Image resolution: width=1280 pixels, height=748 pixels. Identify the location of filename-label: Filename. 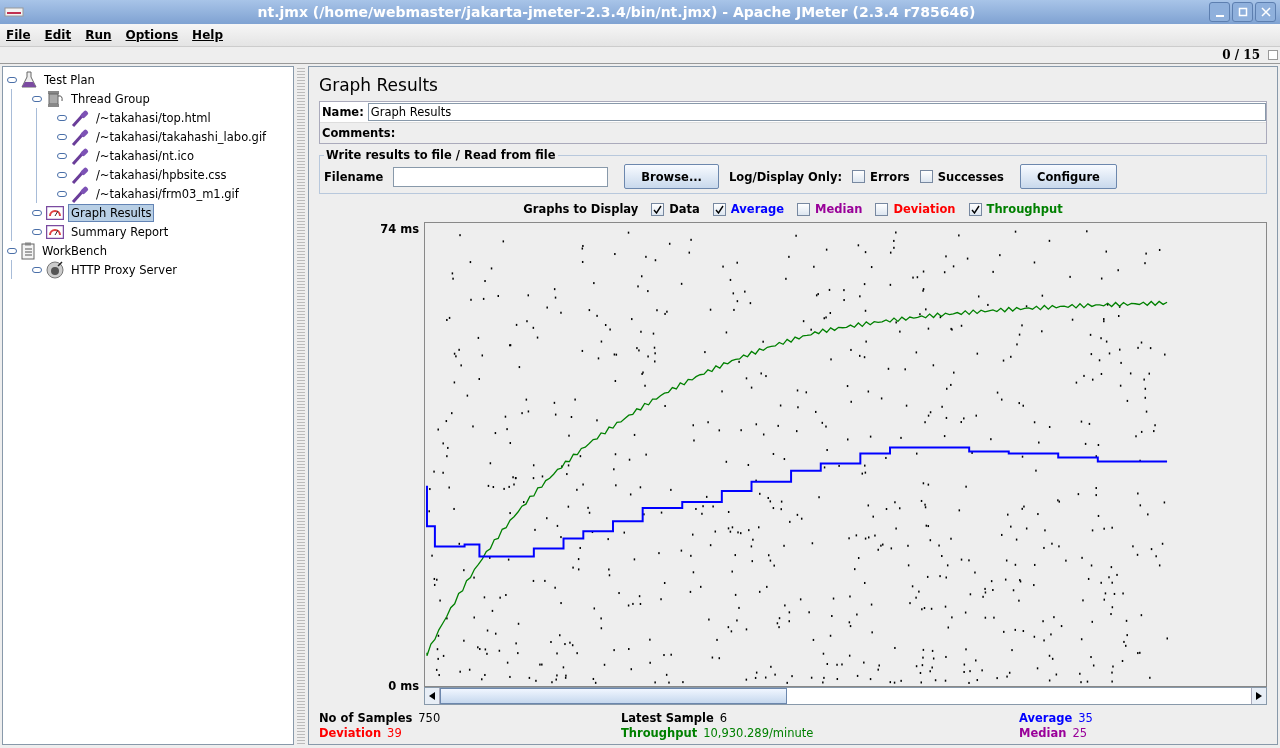
(354, 176).